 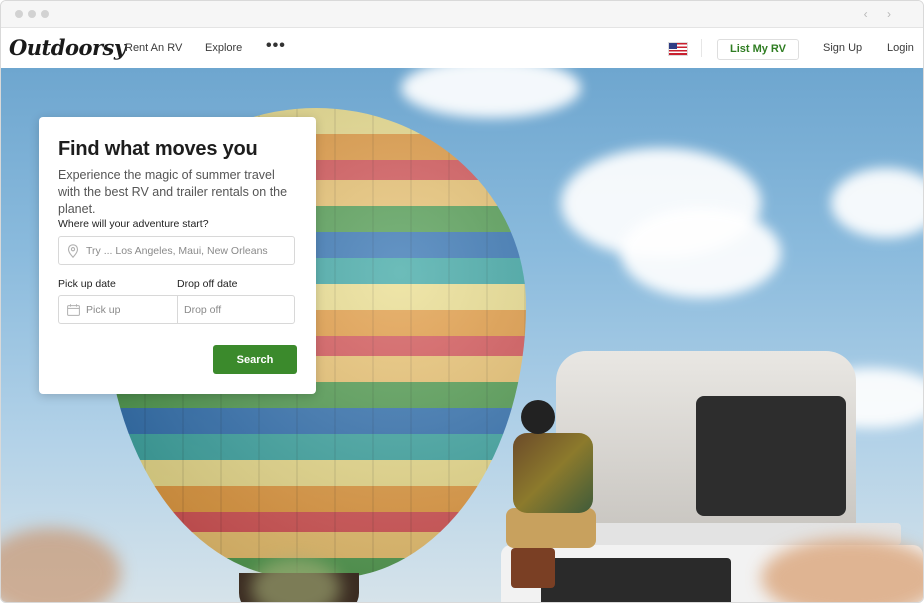 I want to click on us-flag-icon, so click(x=678, y=49).